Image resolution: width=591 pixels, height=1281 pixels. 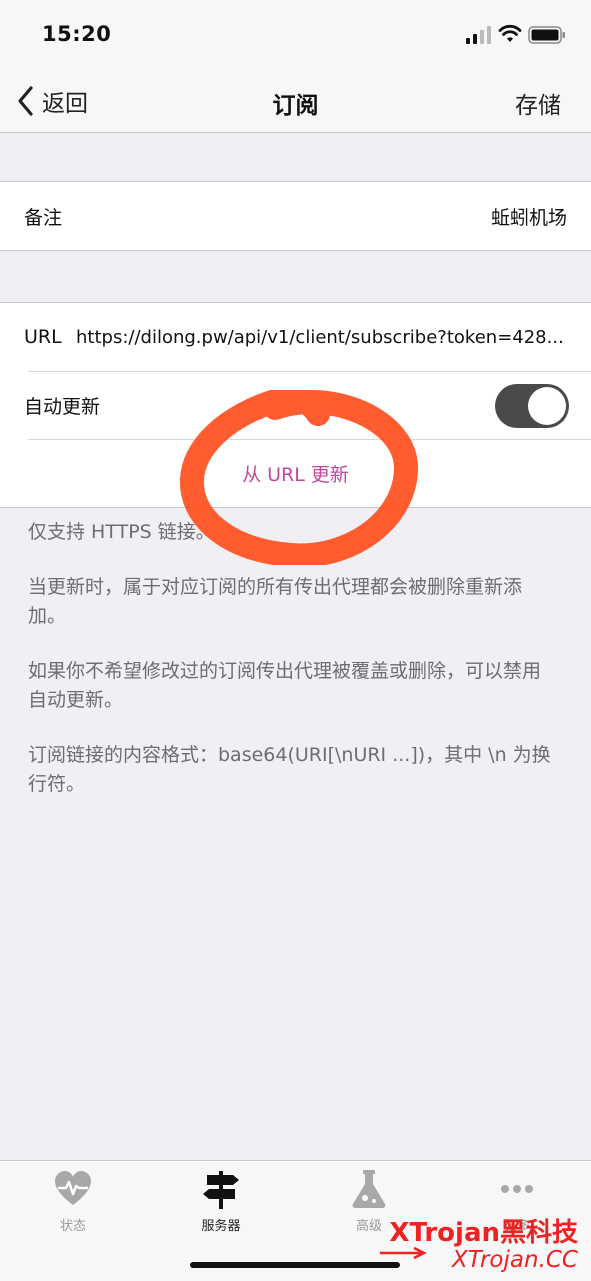 I want to click on navigation-bar: 返回 订阅 存储, so click(x=295, y=101).